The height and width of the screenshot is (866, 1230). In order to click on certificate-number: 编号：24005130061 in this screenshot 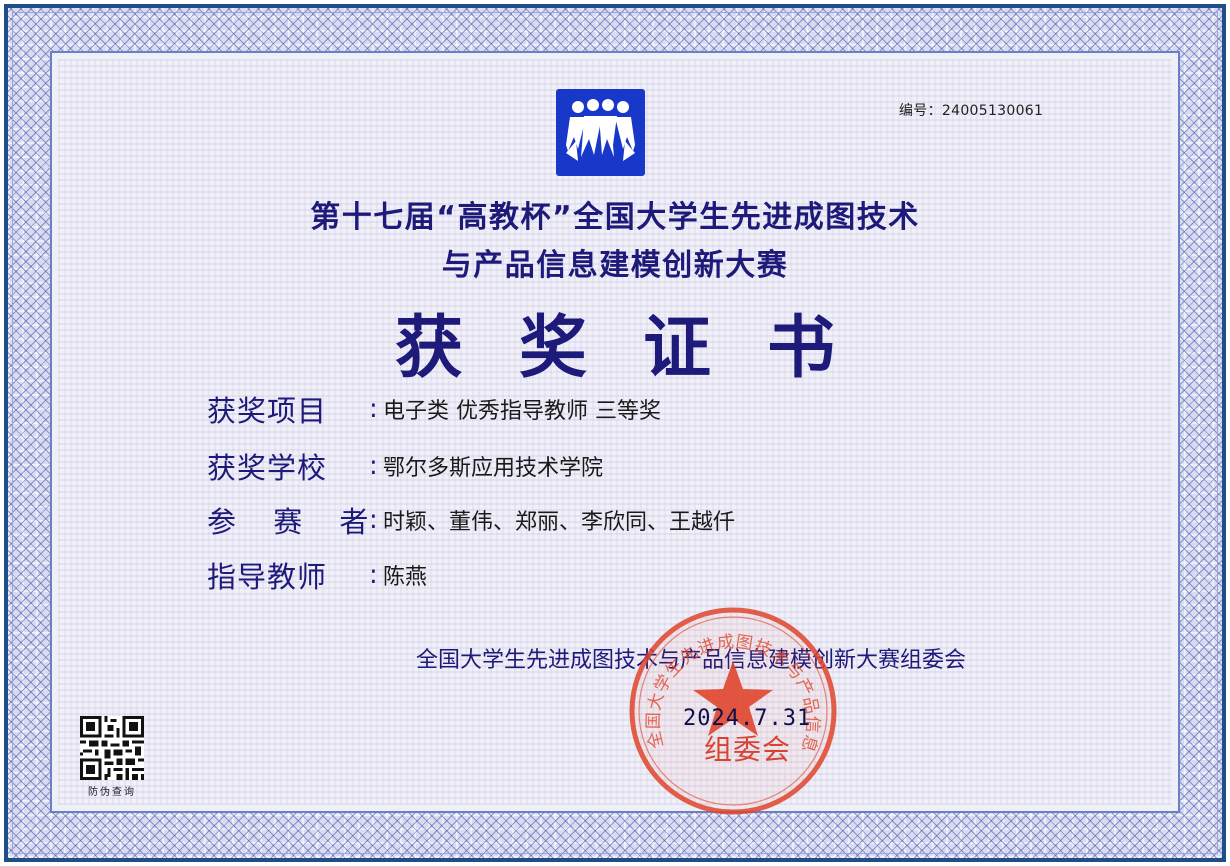, I will do `click(971, 110)`.